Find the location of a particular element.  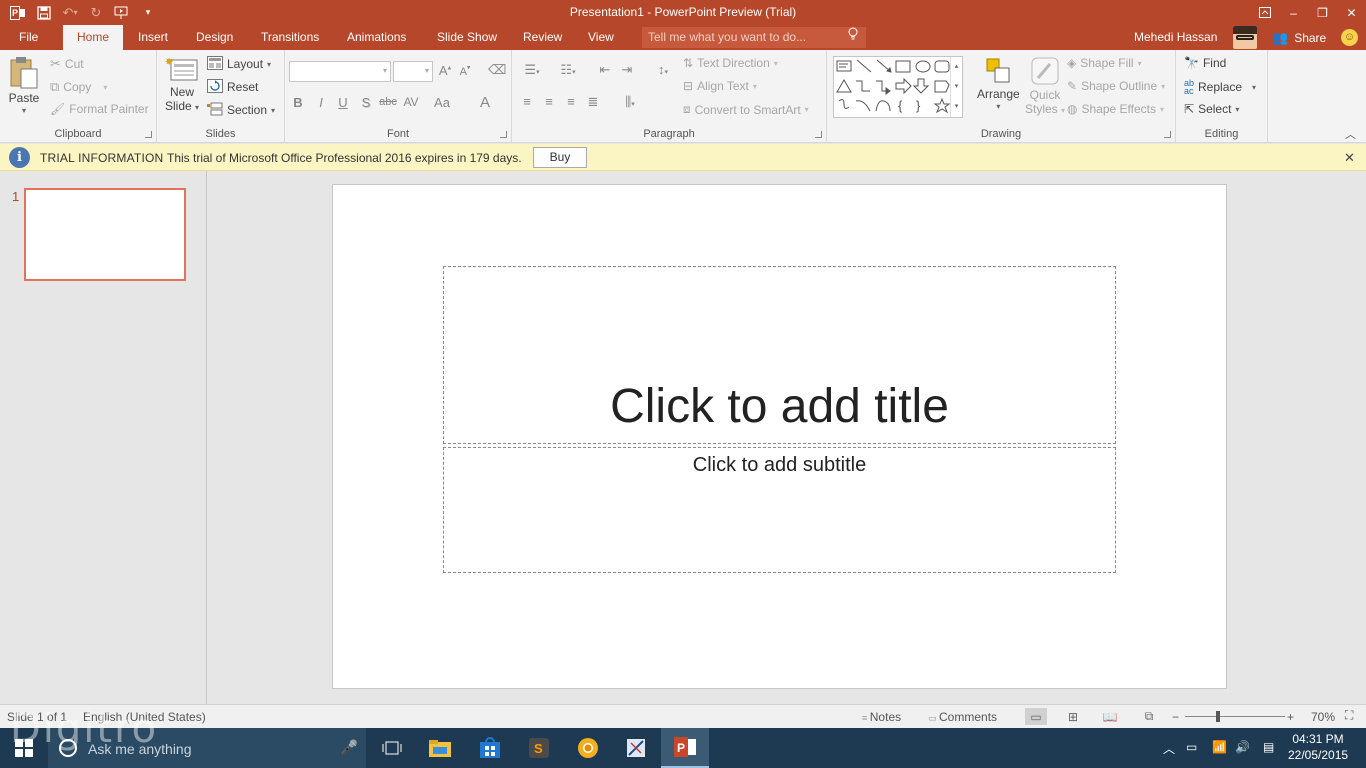

tab-file: File is located at coordinates (28, 37).